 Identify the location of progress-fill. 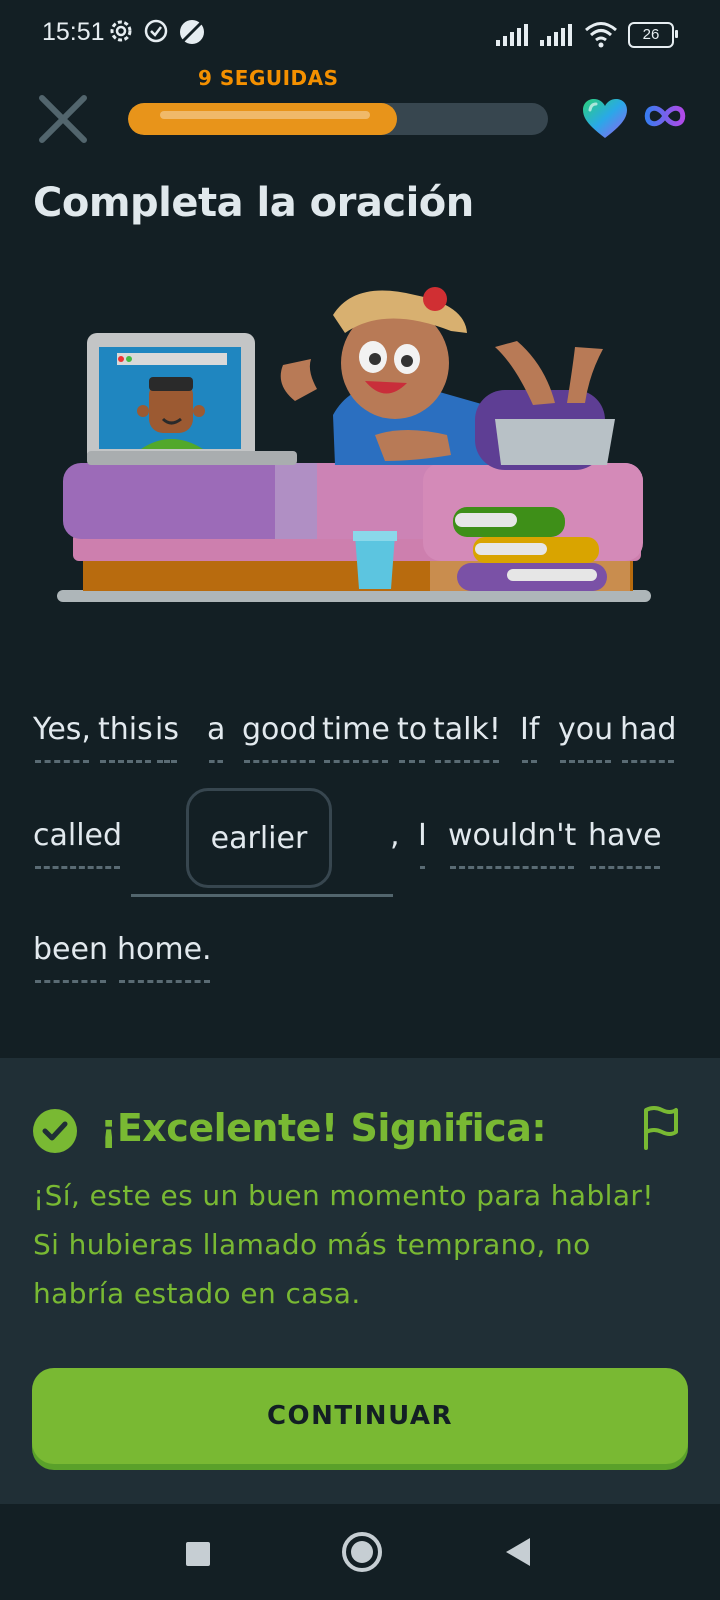
(262, 119).